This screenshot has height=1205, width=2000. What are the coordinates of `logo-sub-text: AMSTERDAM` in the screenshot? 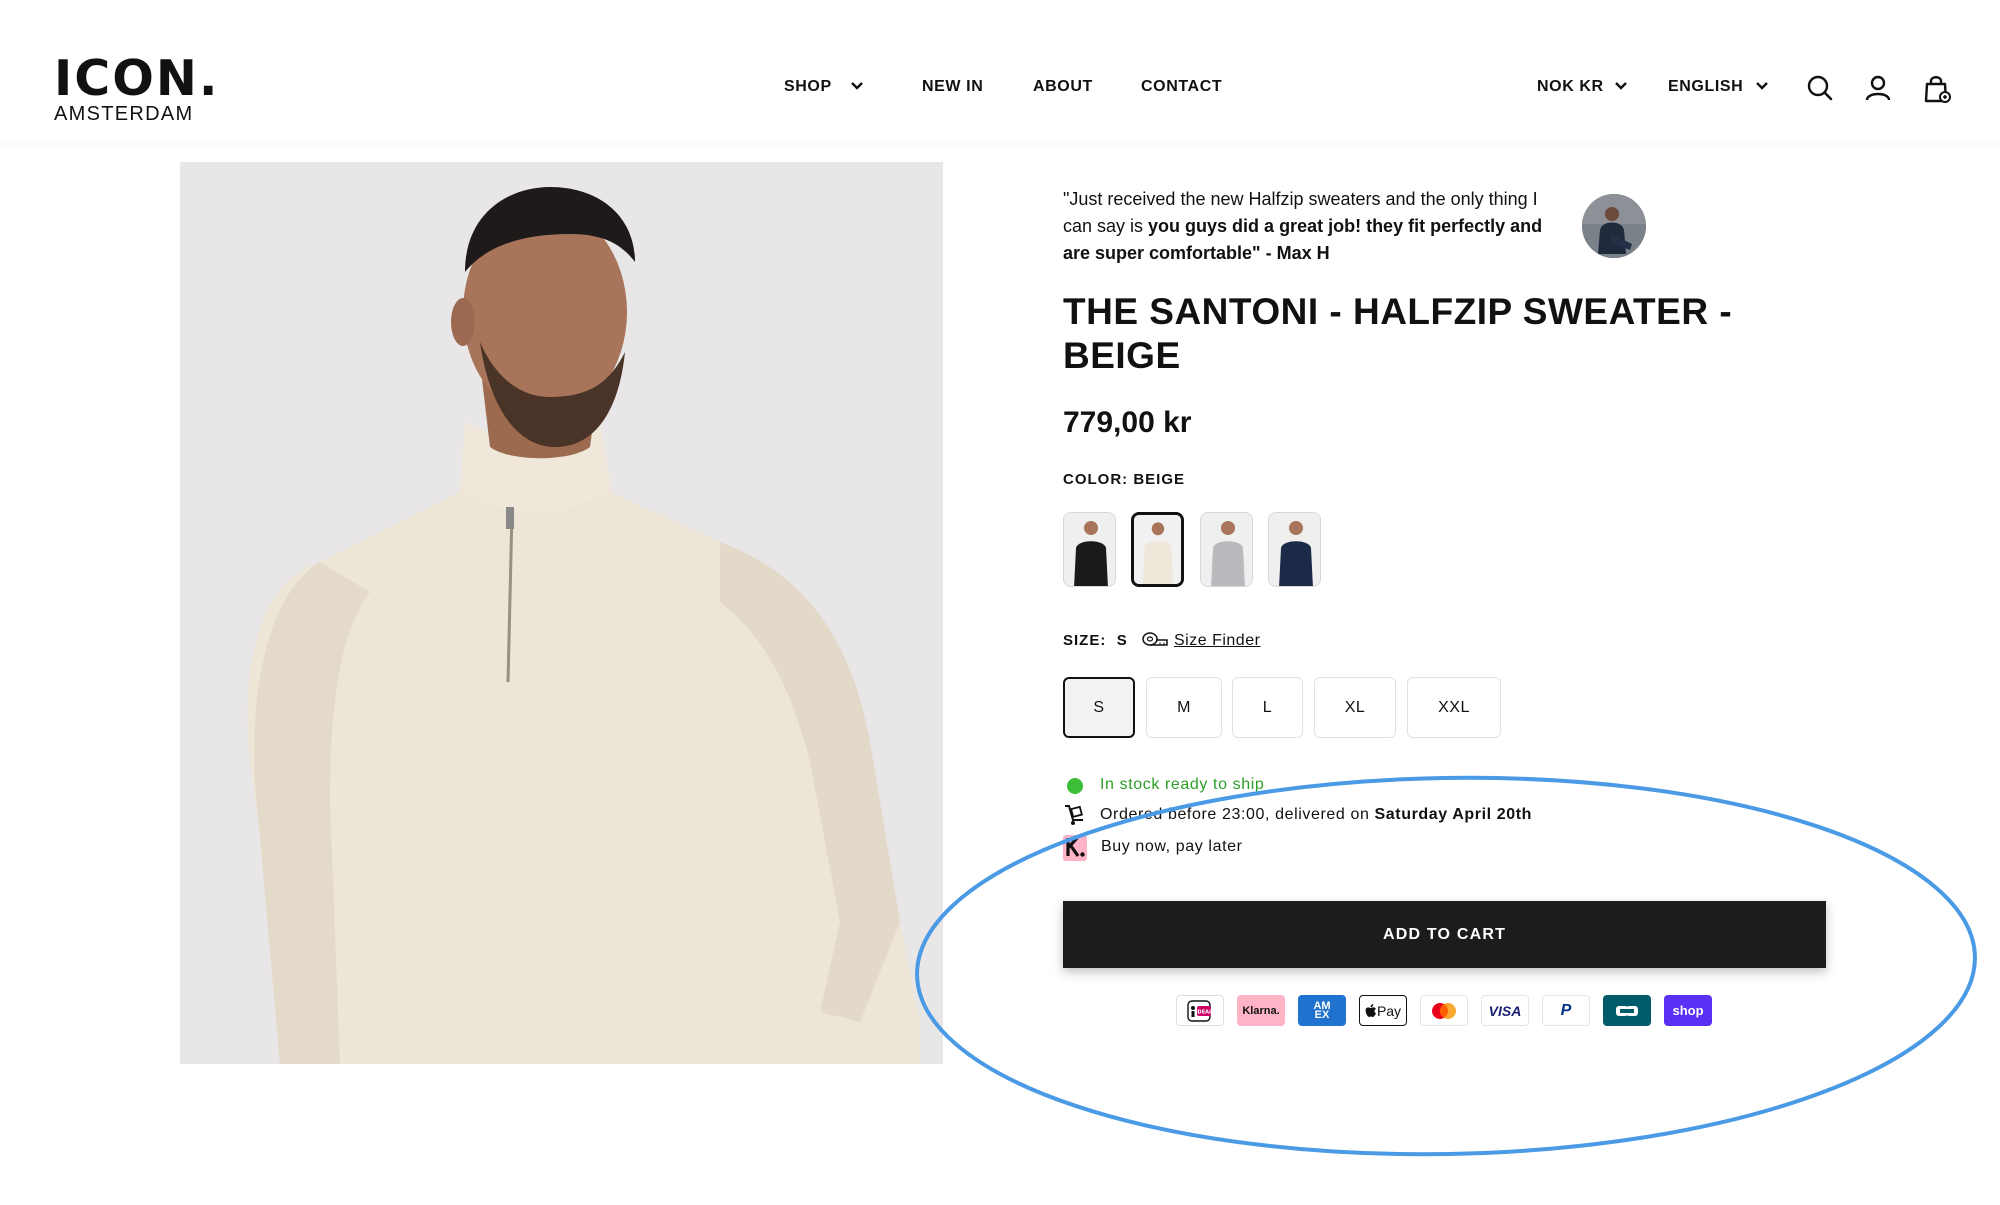 It's located at (124, 114).